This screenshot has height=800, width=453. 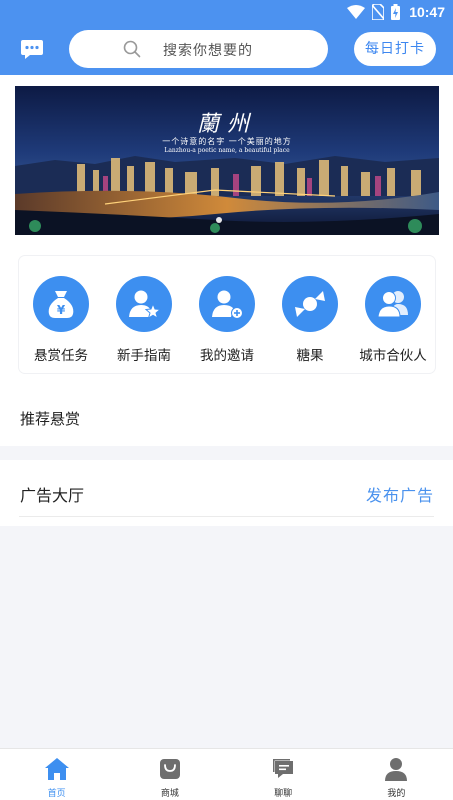 I want to click on quick-menu: ¥ 悬赏任务 新手指南 我的邀请 糖果 城市合伙人, so click(x=227, y=314).